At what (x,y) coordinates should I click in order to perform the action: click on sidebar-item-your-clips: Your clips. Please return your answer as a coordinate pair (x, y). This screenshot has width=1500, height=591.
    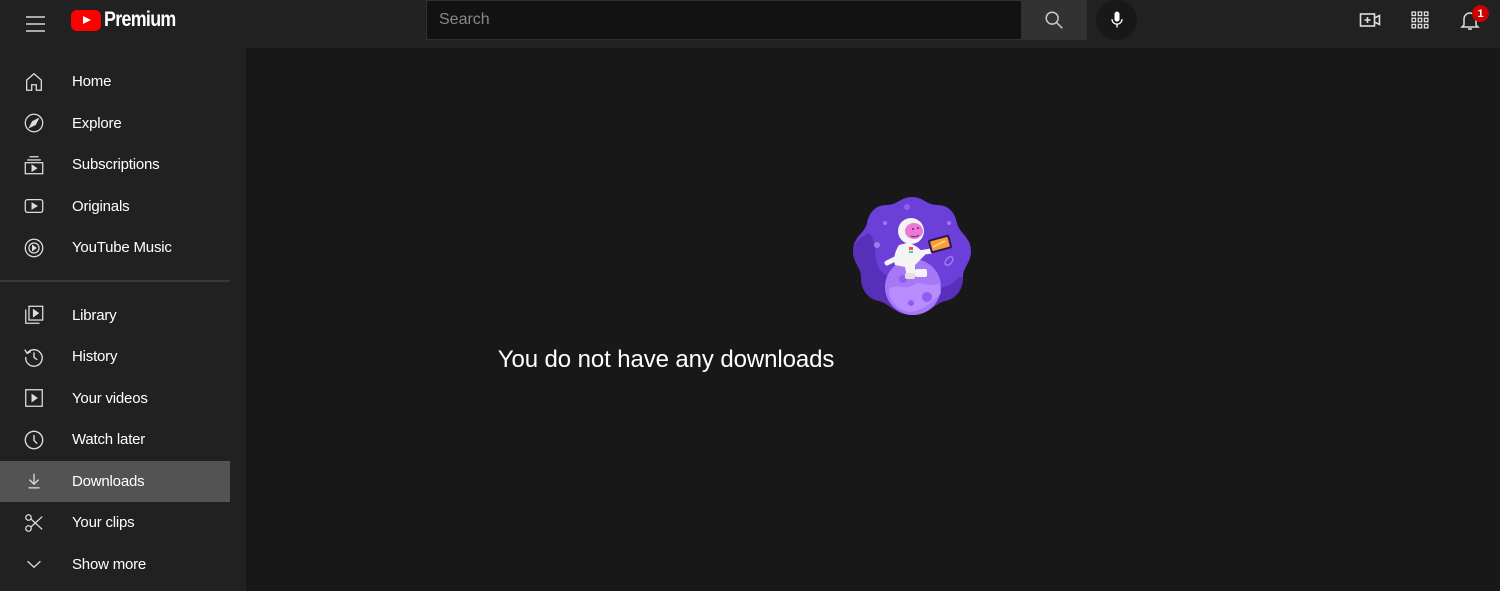
    Looking at the image, I should click on (115, 523).